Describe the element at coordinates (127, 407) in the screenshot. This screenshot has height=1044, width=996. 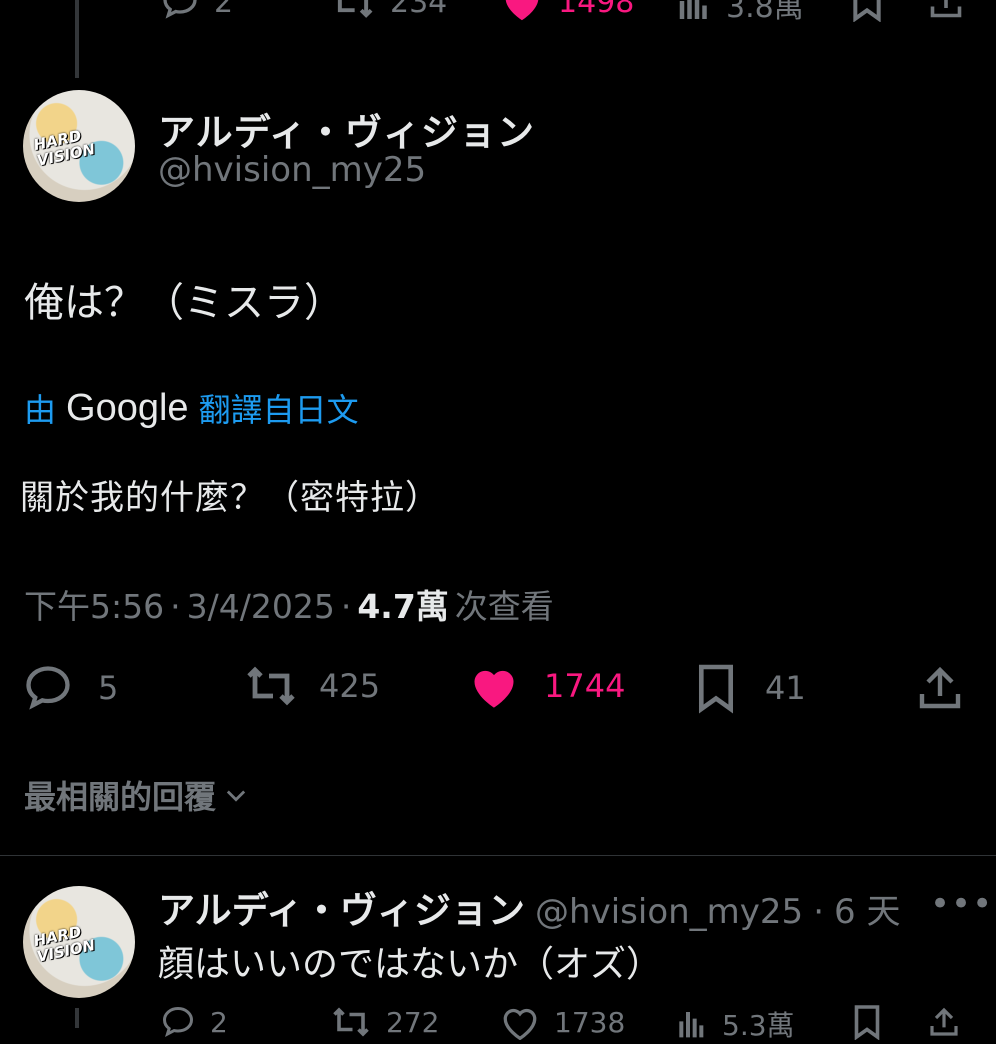
I see `google-logo: Google` at that location.